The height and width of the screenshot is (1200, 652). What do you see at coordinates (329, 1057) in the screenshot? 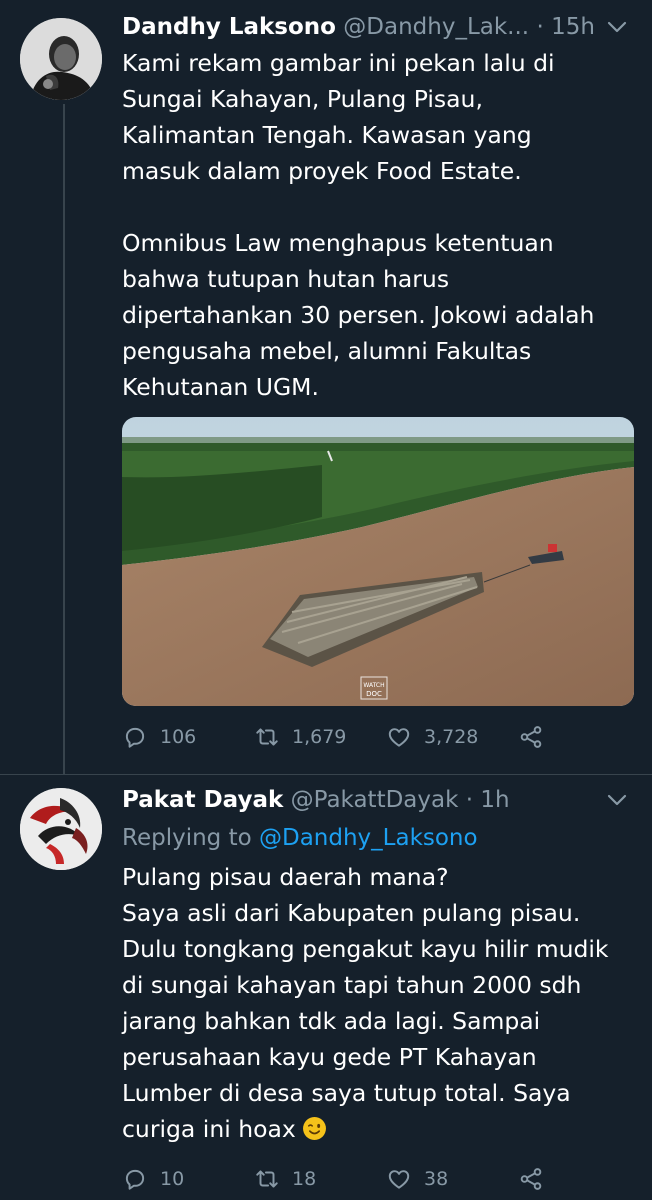
I see `text-line: perusahaan kayu gede PT Kahayan` at bounding box center [329, 1057].